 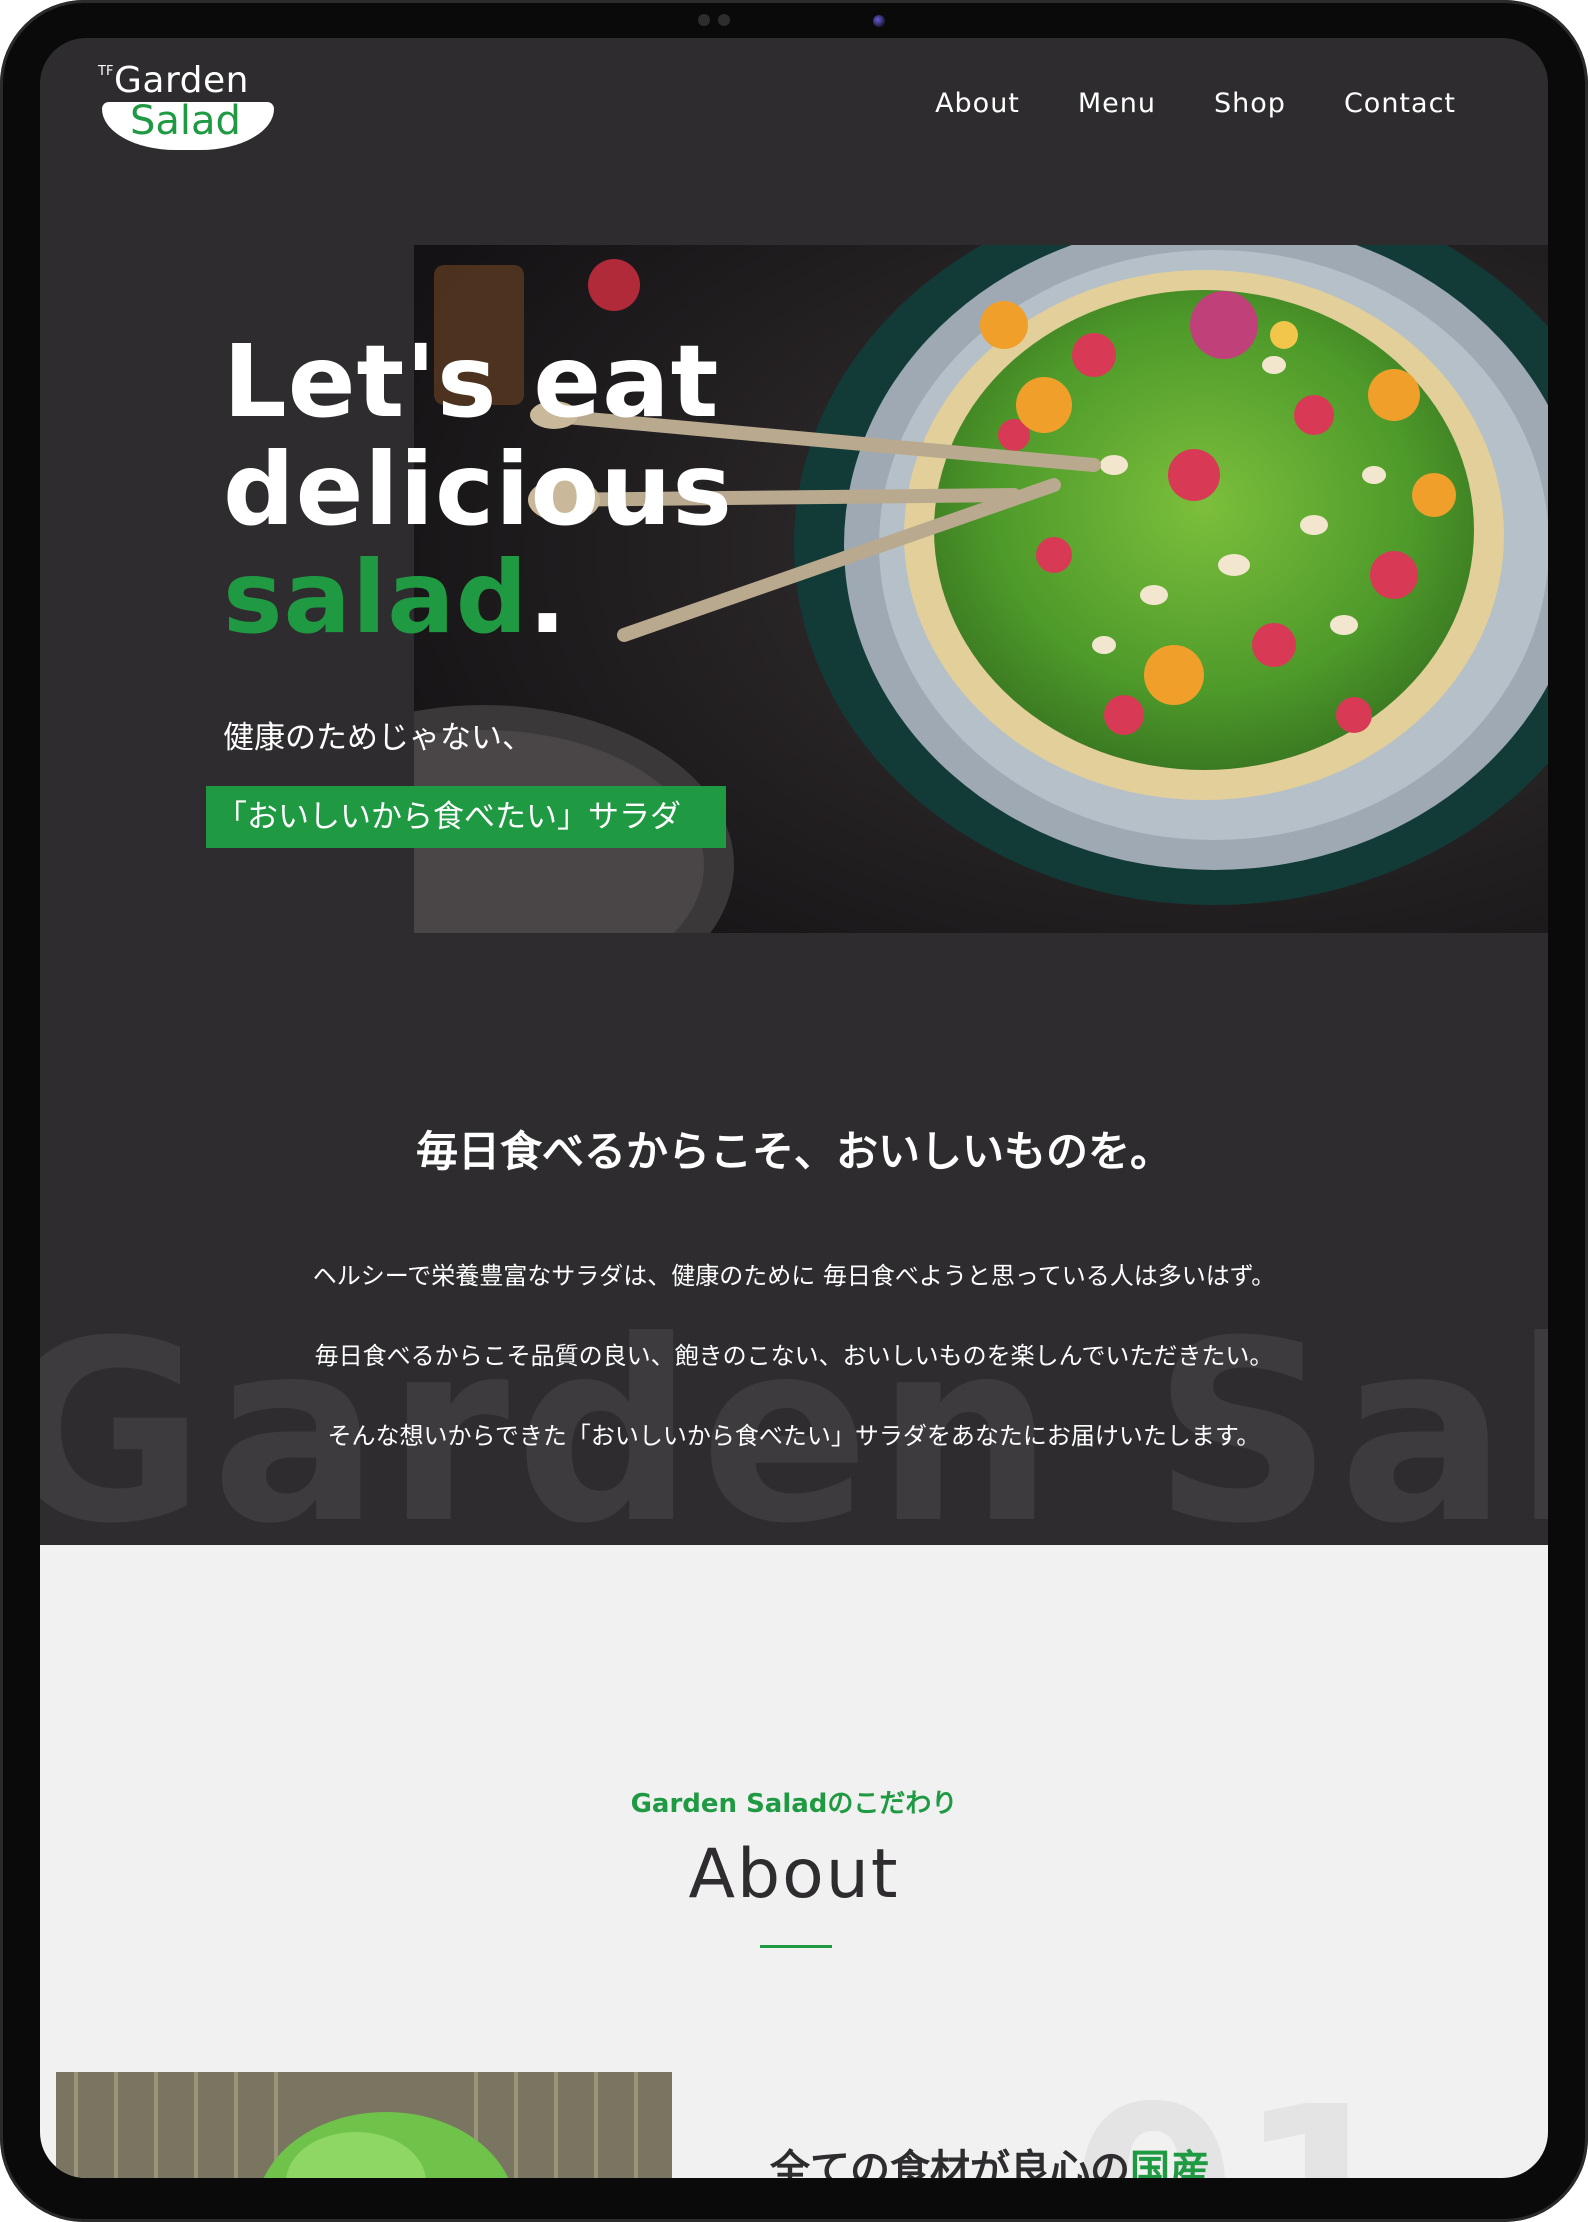 I want to click on logo-tf: TF, so click(x=106, y=71).